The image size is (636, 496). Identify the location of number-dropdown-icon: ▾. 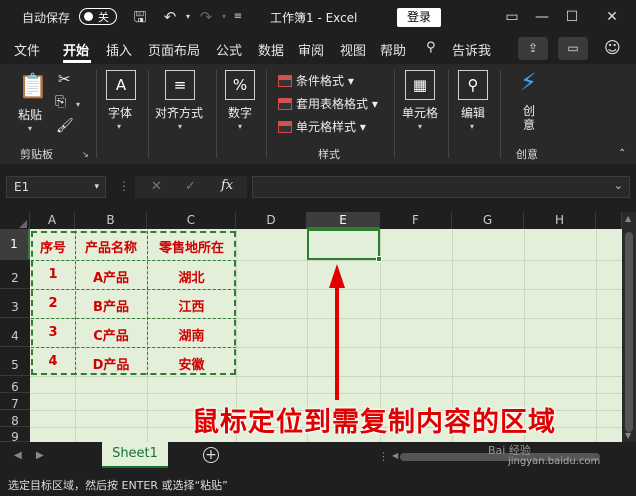
(240, 126).